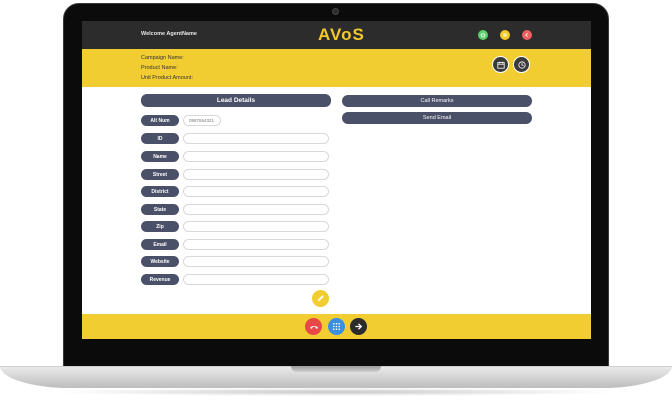 This screenshot has height=401, width=672. What do you see at coordinates (160, 174) in the screenshot?
I see `street-label: Street` at bounding box center [160, 174].